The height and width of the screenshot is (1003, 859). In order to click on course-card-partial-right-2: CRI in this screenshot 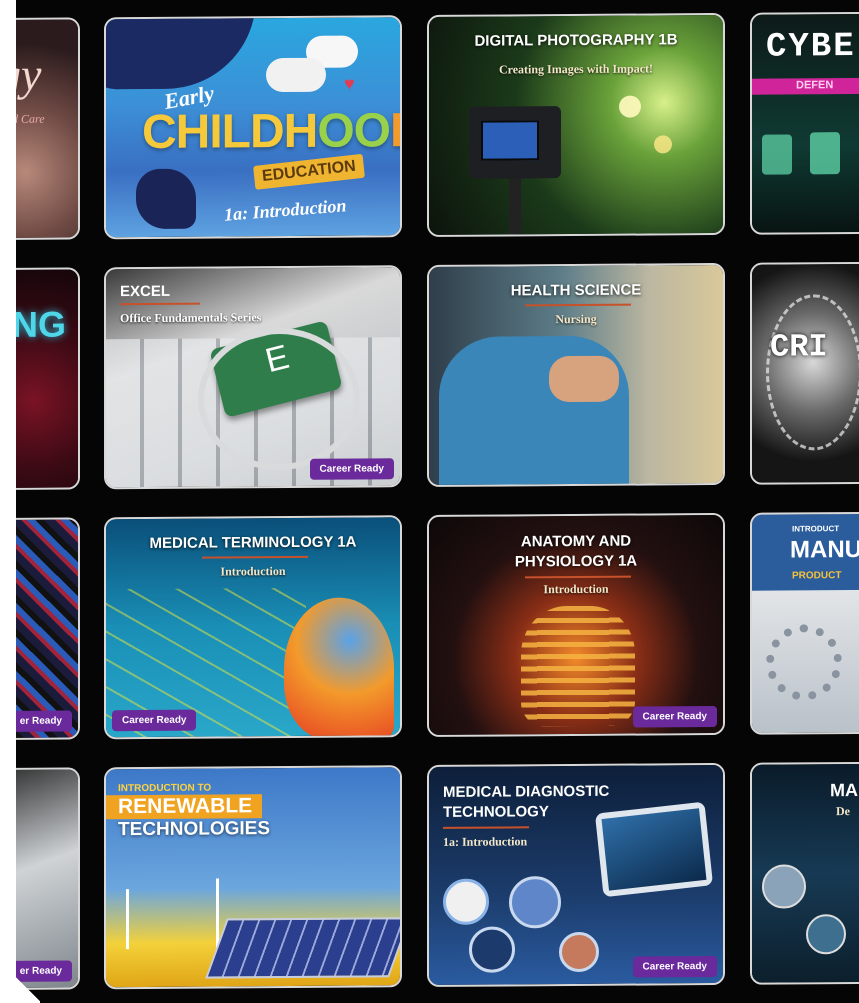, I will do `click(804, 373)`.